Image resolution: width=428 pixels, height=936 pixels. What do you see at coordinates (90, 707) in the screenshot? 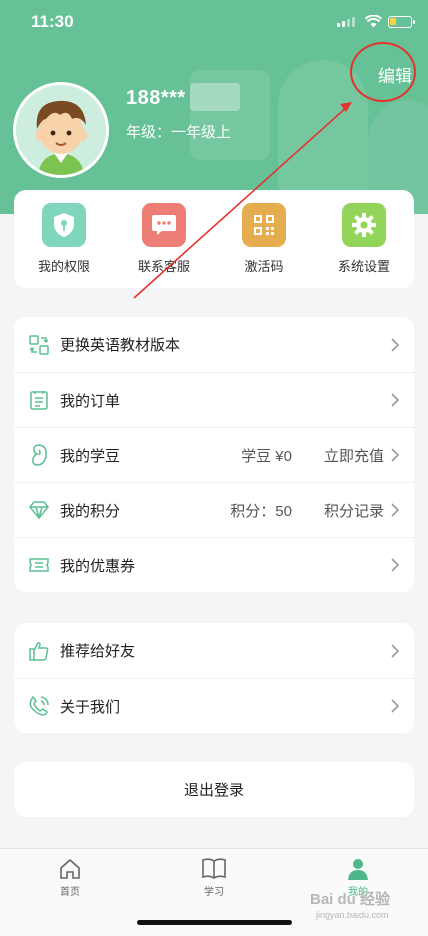
I see `menu-item-label: 关于我们` at bounding box center [90, 707].